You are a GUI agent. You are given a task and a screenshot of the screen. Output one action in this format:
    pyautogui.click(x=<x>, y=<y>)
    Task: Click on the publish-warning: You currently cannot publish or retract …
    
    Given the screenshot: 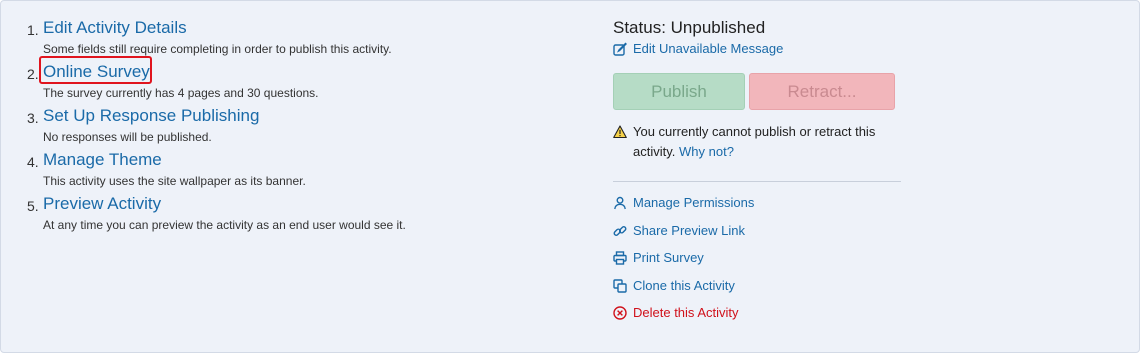 What is the action you would take?
    pyautogui.click(x=758, y=142)
    